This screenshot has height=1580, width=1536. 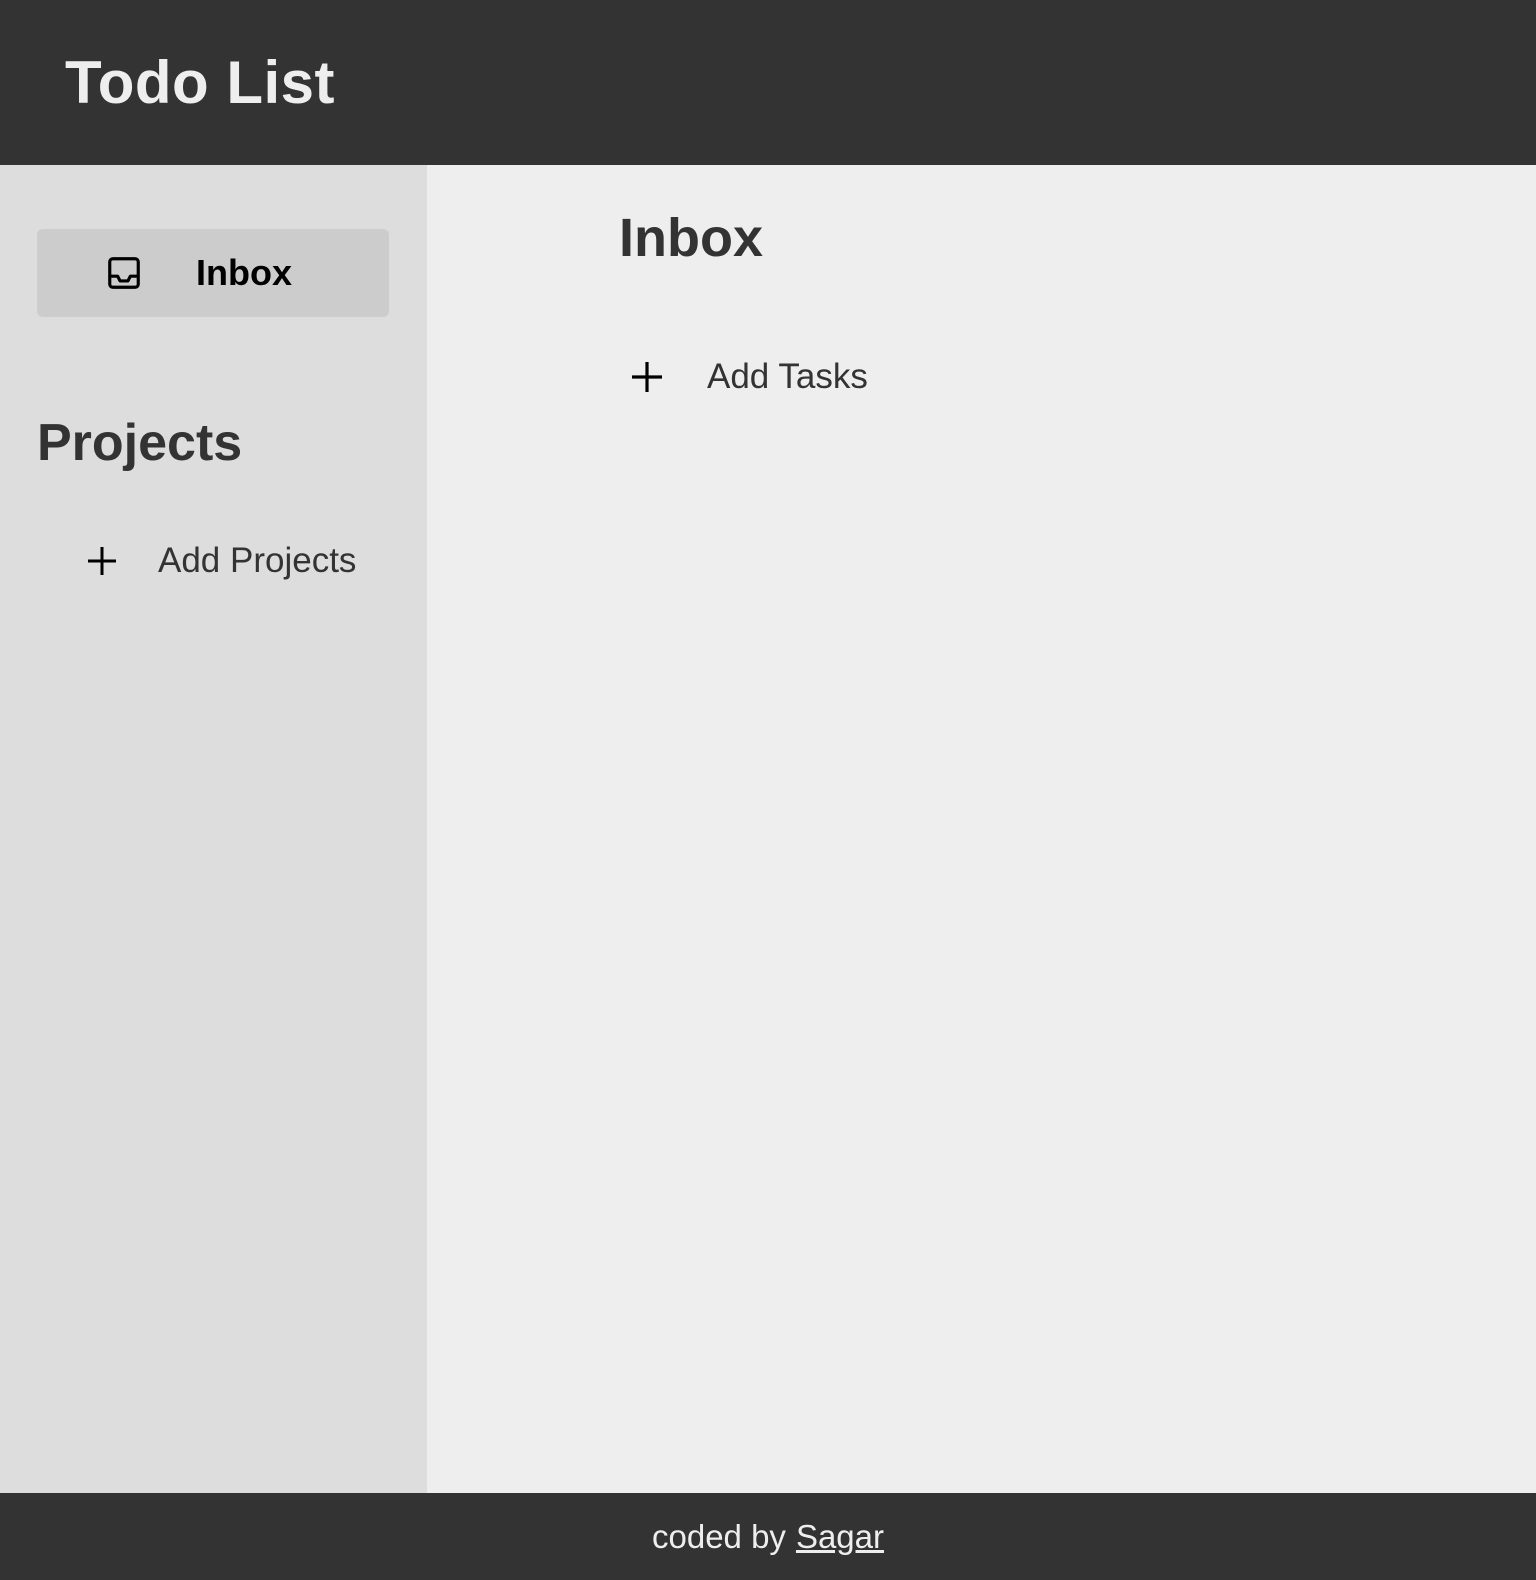 What do you see at coordinates (244, 272) in the screenshot?
I see `sidebar-item-label: Inbox` at bounding box center [244, 272].